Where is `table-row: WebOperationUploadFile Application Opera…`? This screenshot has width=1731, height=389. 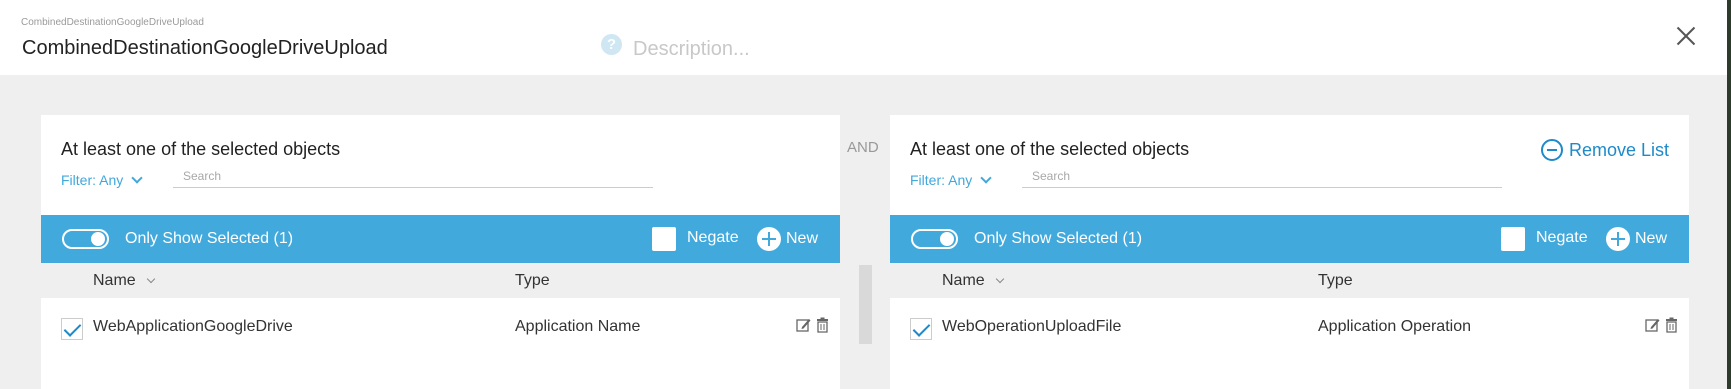 table-row: WebOperationUploadFile Application Opera… is located at coordinates (1289, 325).